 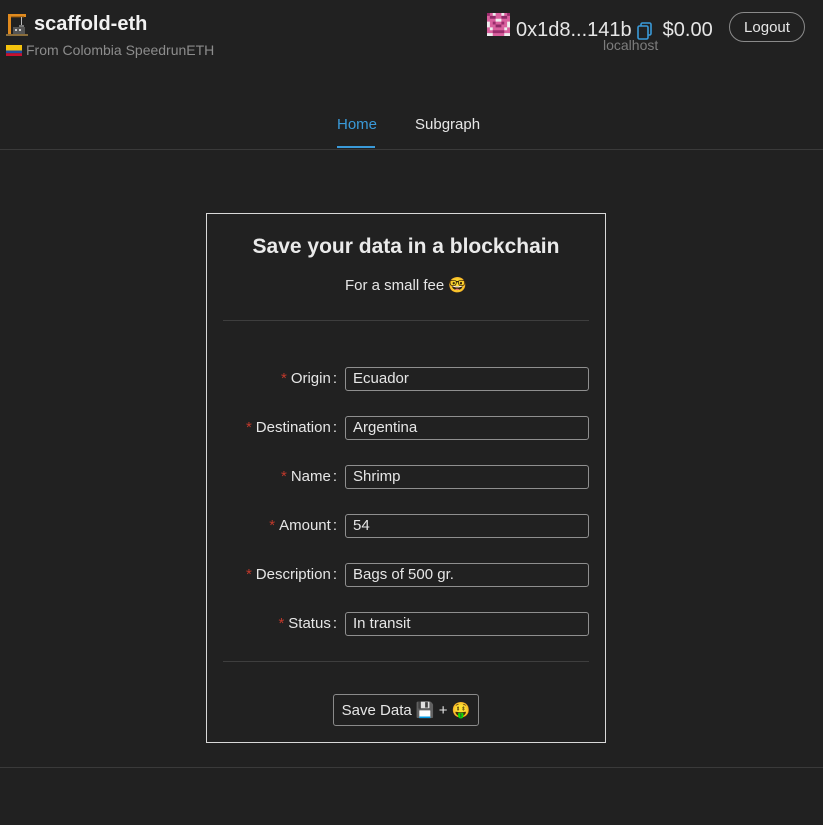 I want to click on field-label-text: Description, so click(x=293, y=574).